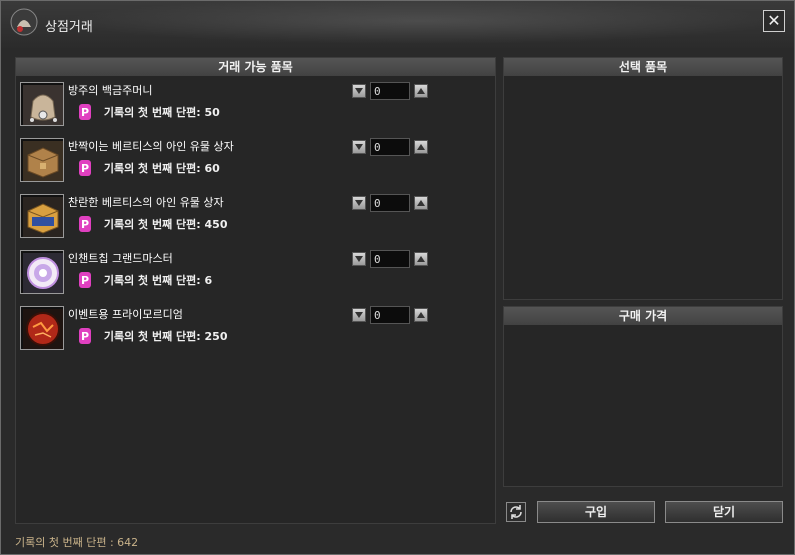 This screenshot has height=555, width=795. What do you see at coordinates (643, 67) in the screenshot?
I see `selected-items-header: 선택 품목` at bounding box center [643, 67].